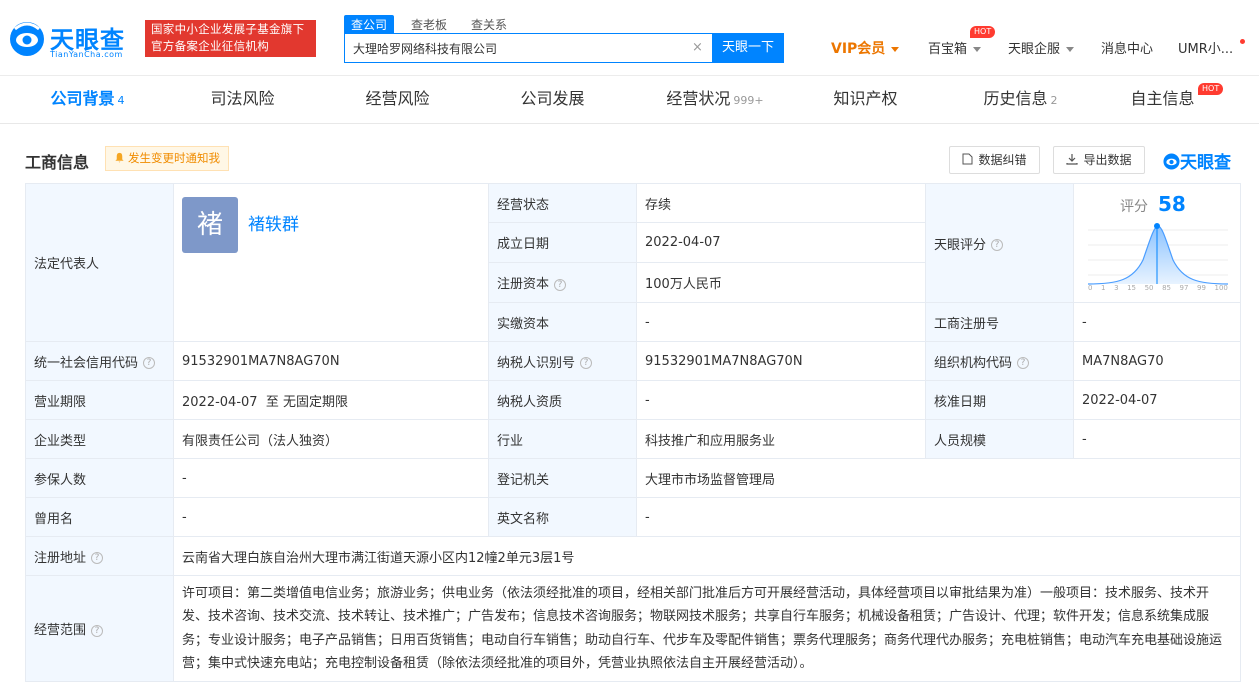 Image resolution: width=1259 pixels, height=684 pixels. What do you see at coordinates (999, 400) in the screenshot?
I see `approve-date-label: 核准日期` at bounding box center [999, 400].